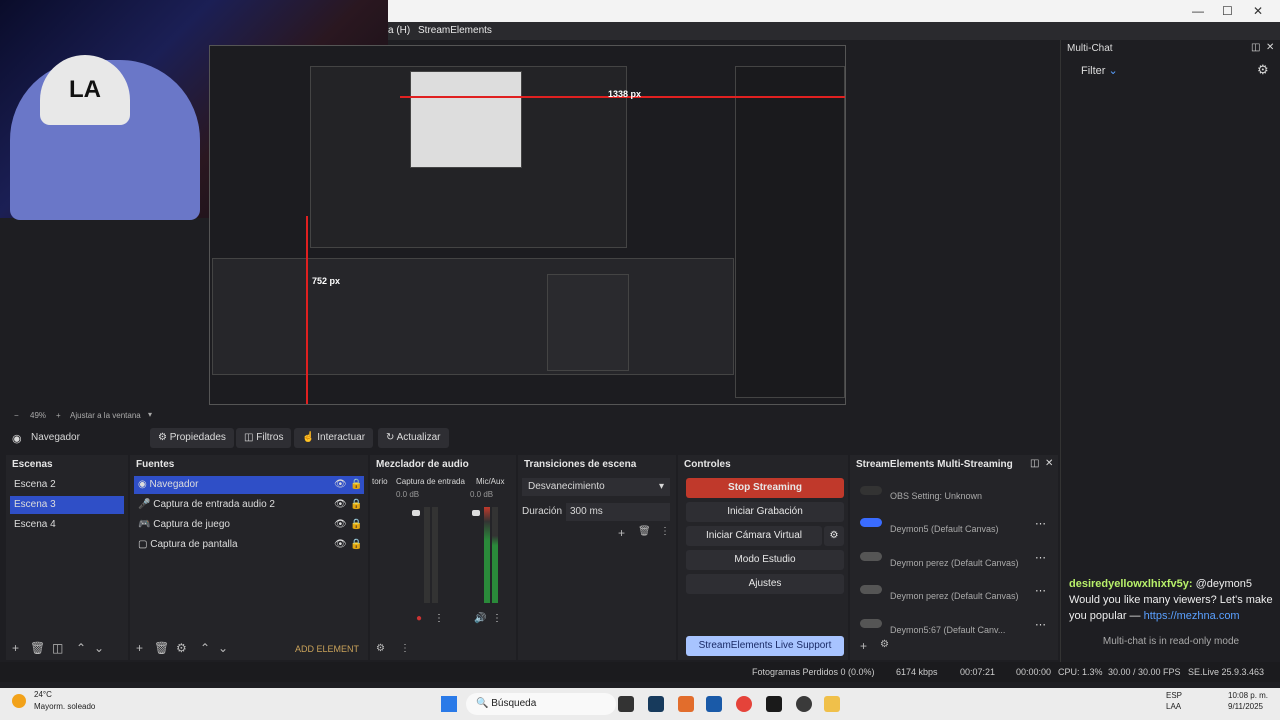 This screenshot has width=1280, height=720. Describe the element at coordinates (413, 438) in the screenshot. I see `refresh-button: ↻ Actualizar` at that location.